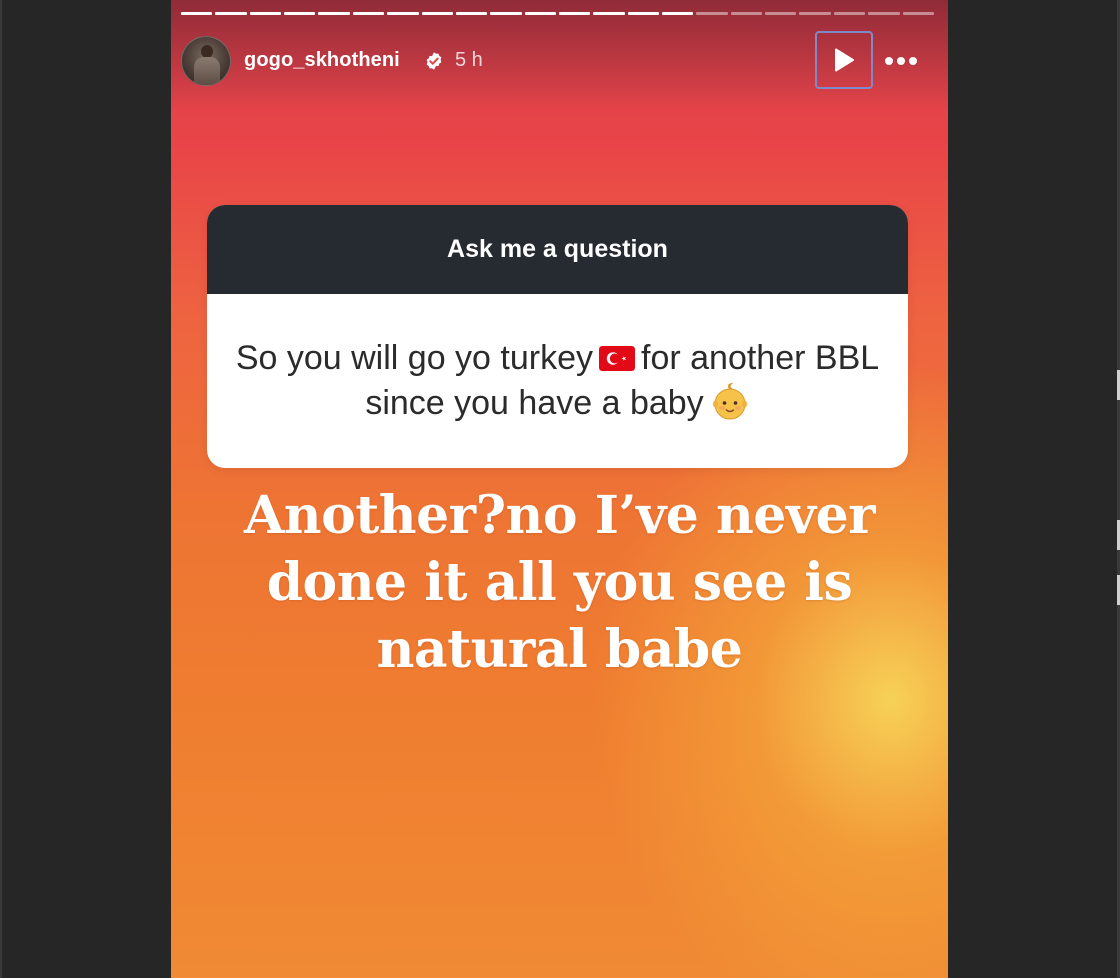  I want to click on baby-face-icon, so click(729, 401).